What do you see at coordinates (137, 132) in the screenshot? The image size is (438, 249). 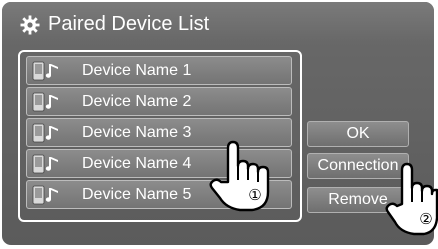 I see `device-name-label: Device Name 3` at bounding box center [137, 132].